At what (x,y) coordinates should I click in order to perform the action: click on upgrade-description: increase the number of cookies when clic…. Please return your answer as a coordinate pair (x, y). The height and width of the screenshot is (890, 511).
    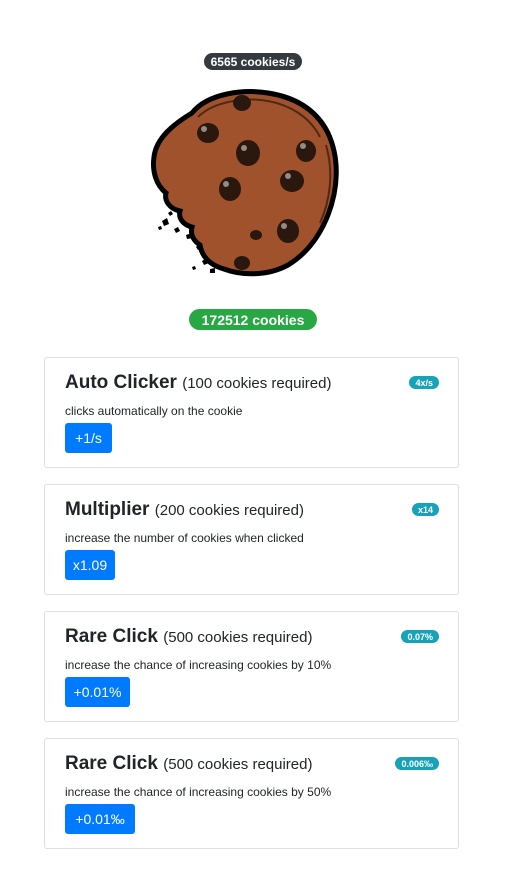
    Looking at the image, I should click on (184, 538).